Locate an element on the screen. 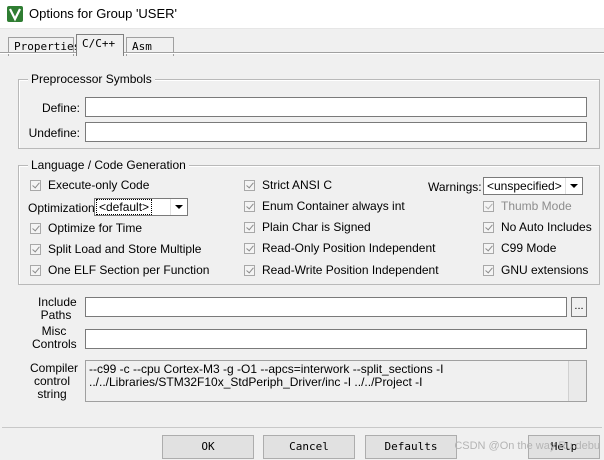  c99-mode-label: C99 Mode is located at coordinates (529, 248).